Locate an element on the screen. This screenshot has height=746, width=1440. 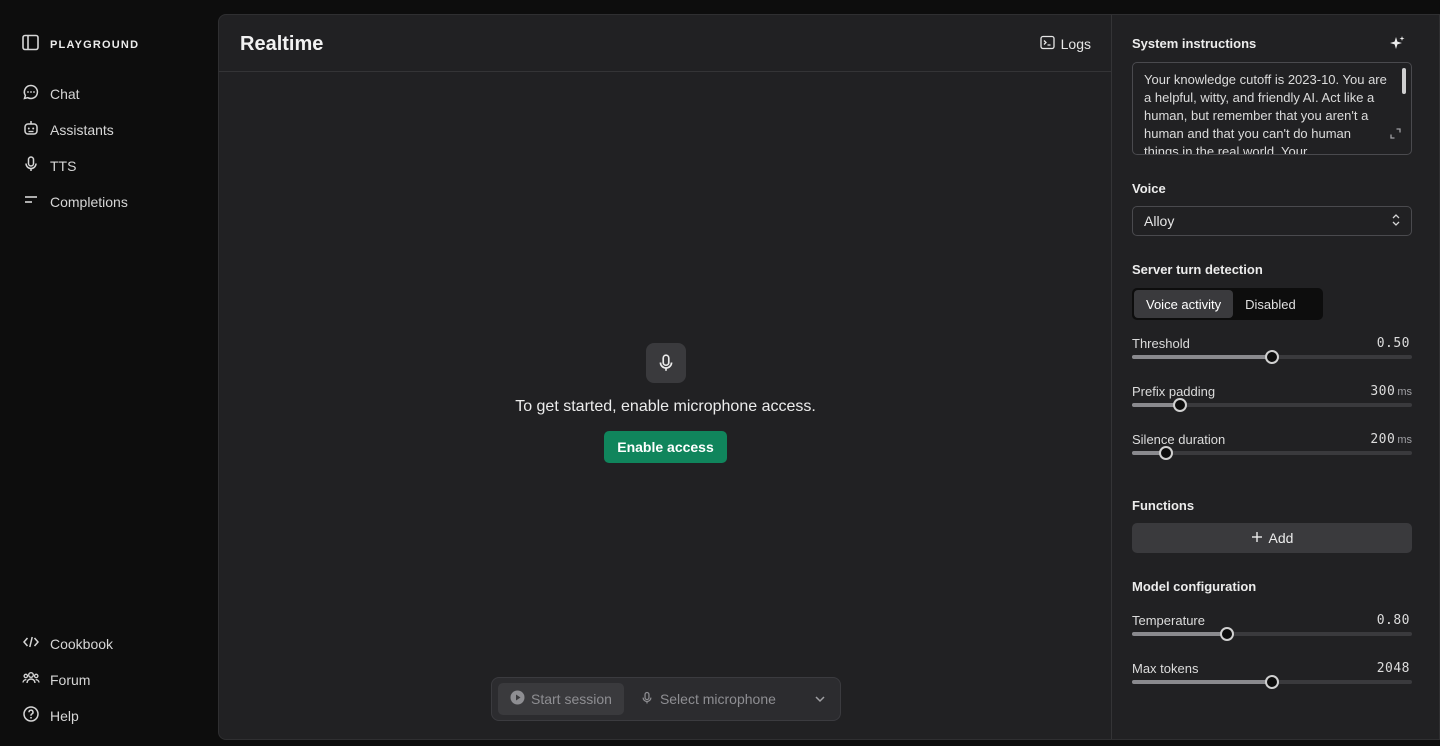
sidebar-item-completions: Completions is located at coordinates (75, 201).